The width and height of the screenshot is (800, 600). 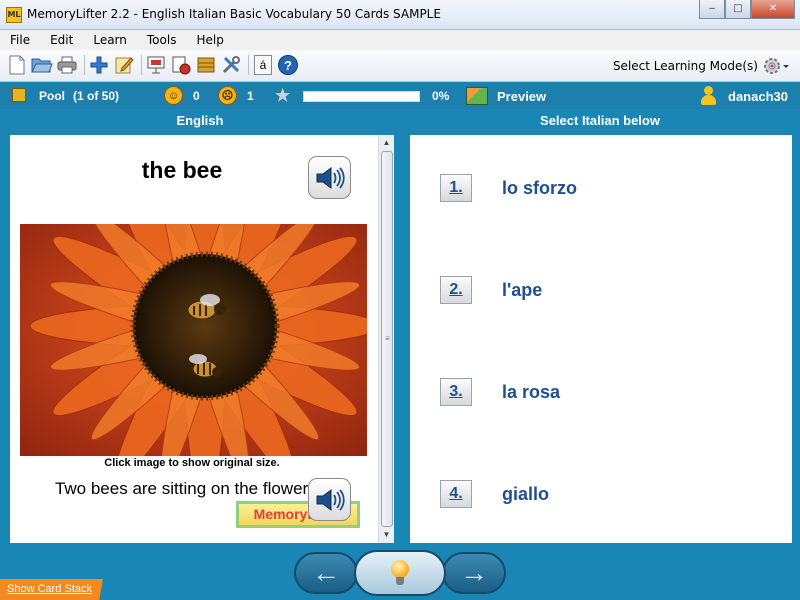 I want to click on username: danach30, so click(x=758, y=96).